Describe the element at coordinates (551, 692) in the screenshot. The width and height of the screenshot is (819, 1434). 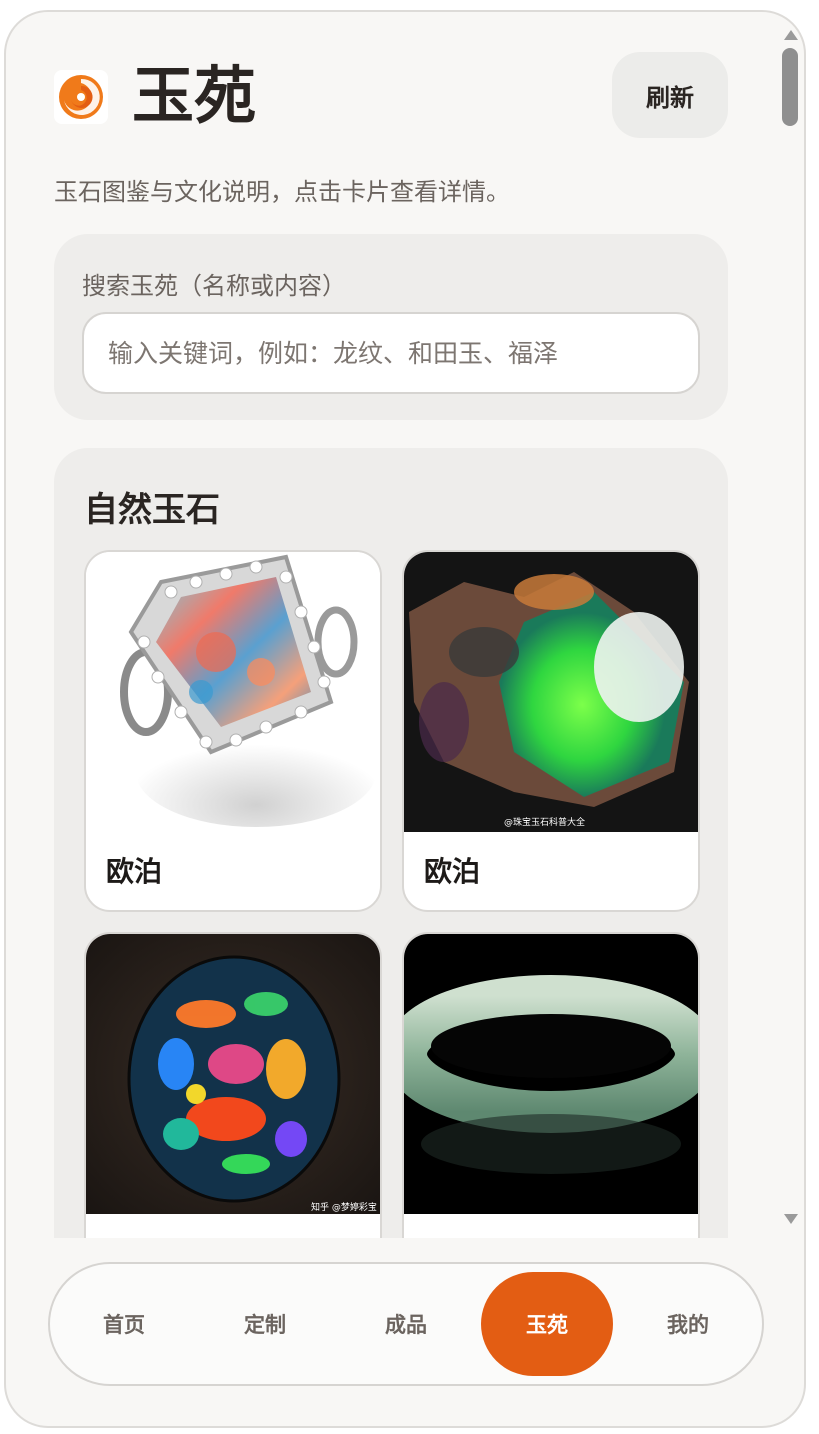
I see `raw-opal-image: @珠宝玉石科普大全` at that location.